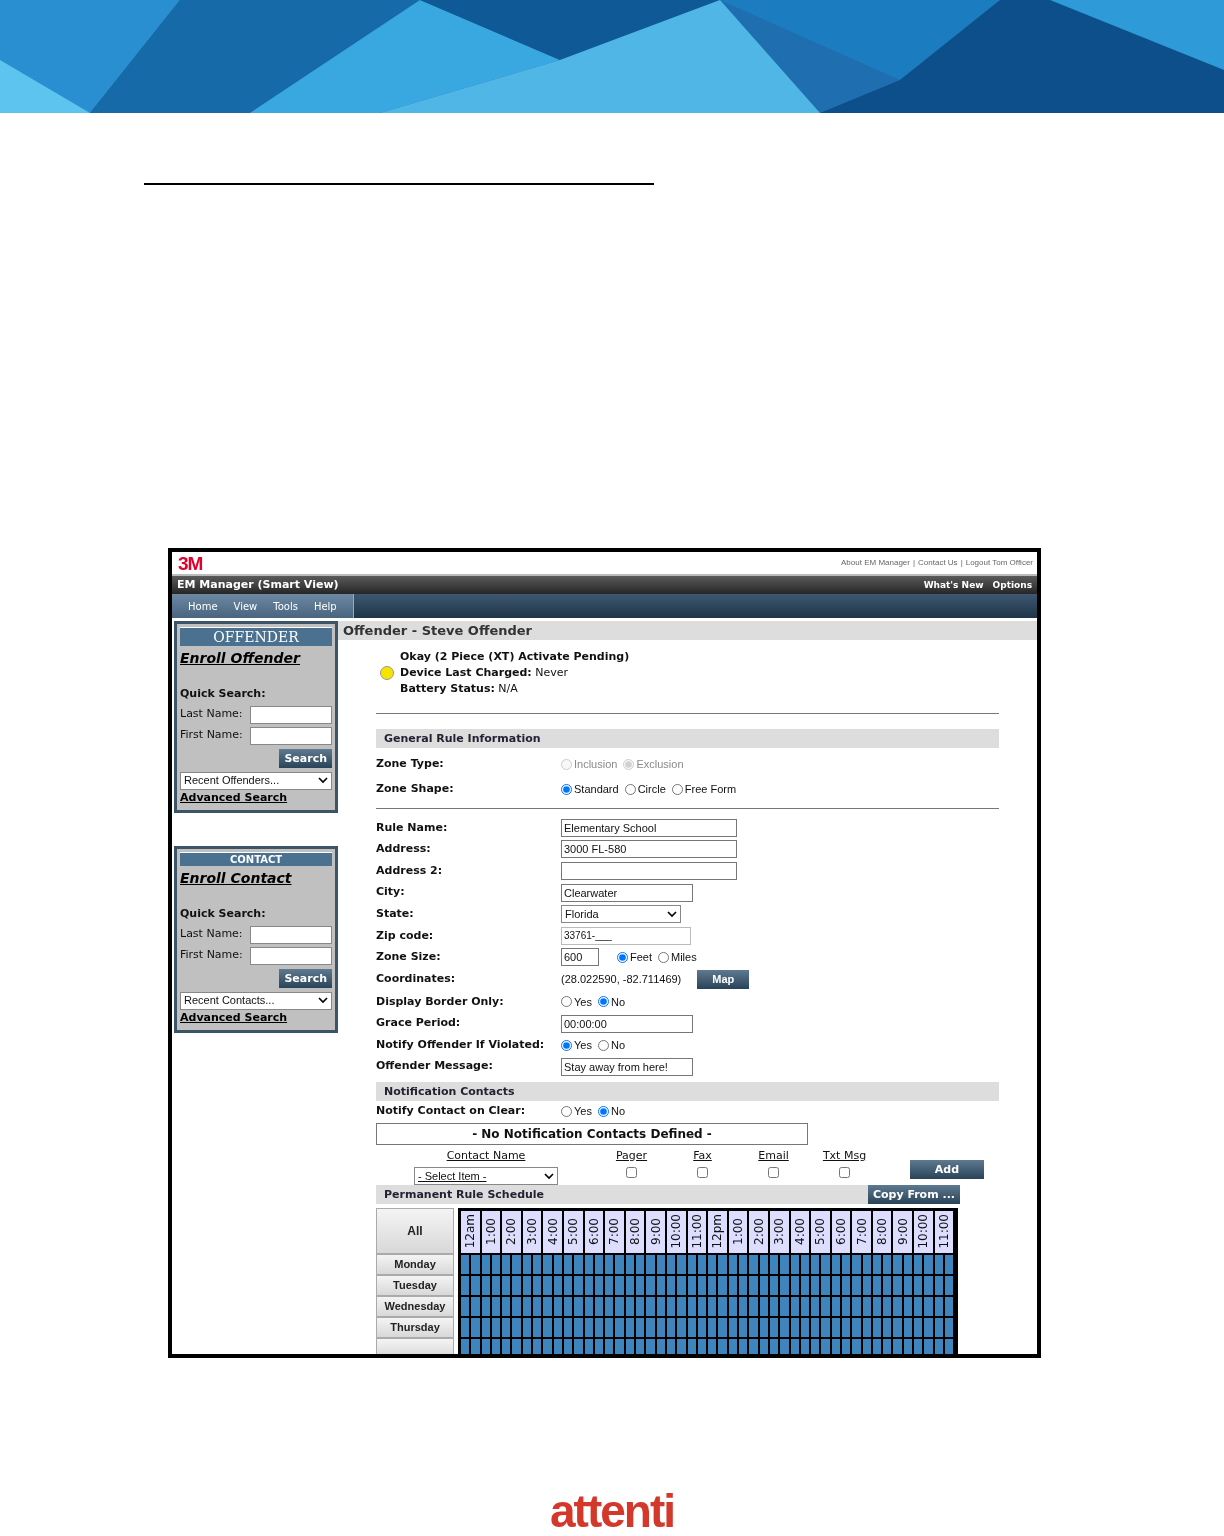 Image resolution: width=1224 pixels, height=1536 pixels. Describe the element at coordinates (649, 827) in the screenshot. I see `input-field: Elementary School` at that location.